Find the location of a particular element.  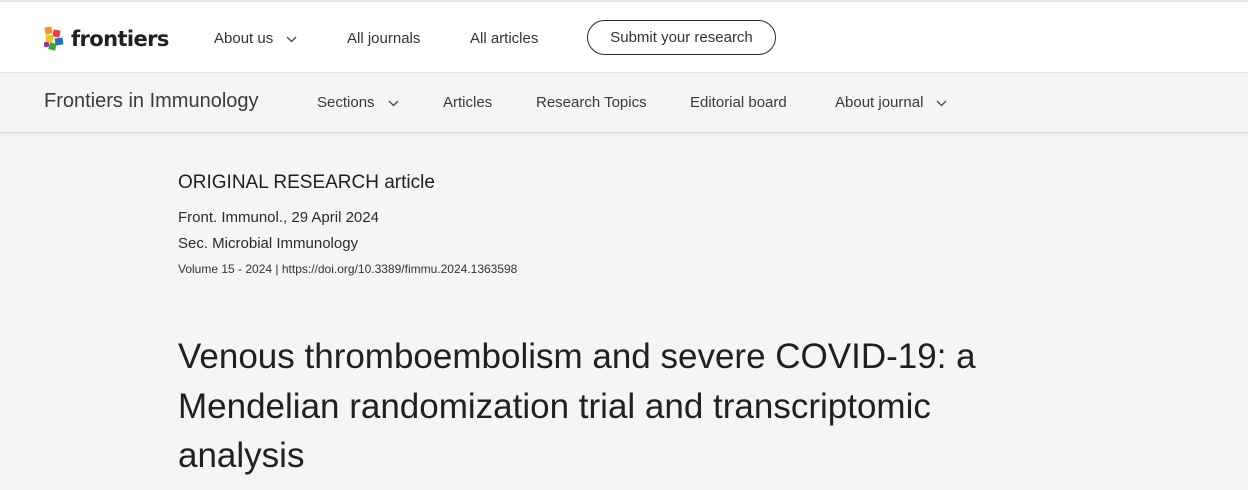

nav-research-topics: Research Topics is located at coordinates (591, 102).